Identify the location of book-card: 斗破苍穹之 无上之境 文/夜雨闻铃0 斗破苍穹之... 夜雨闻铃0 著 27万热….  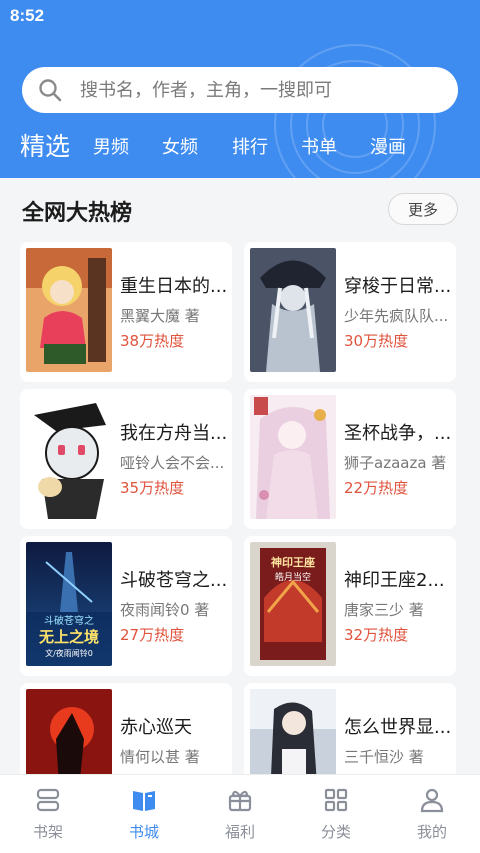
(126, 606).